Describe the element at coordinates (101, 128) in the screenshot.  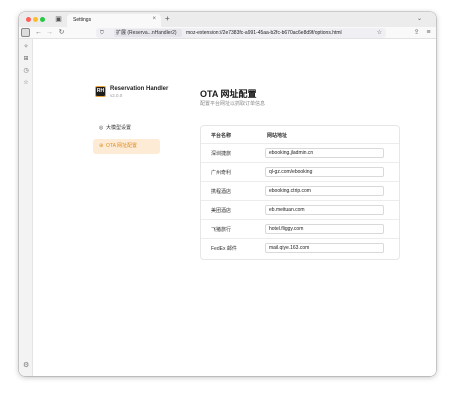
I see `target-icon: ◎` at that location.